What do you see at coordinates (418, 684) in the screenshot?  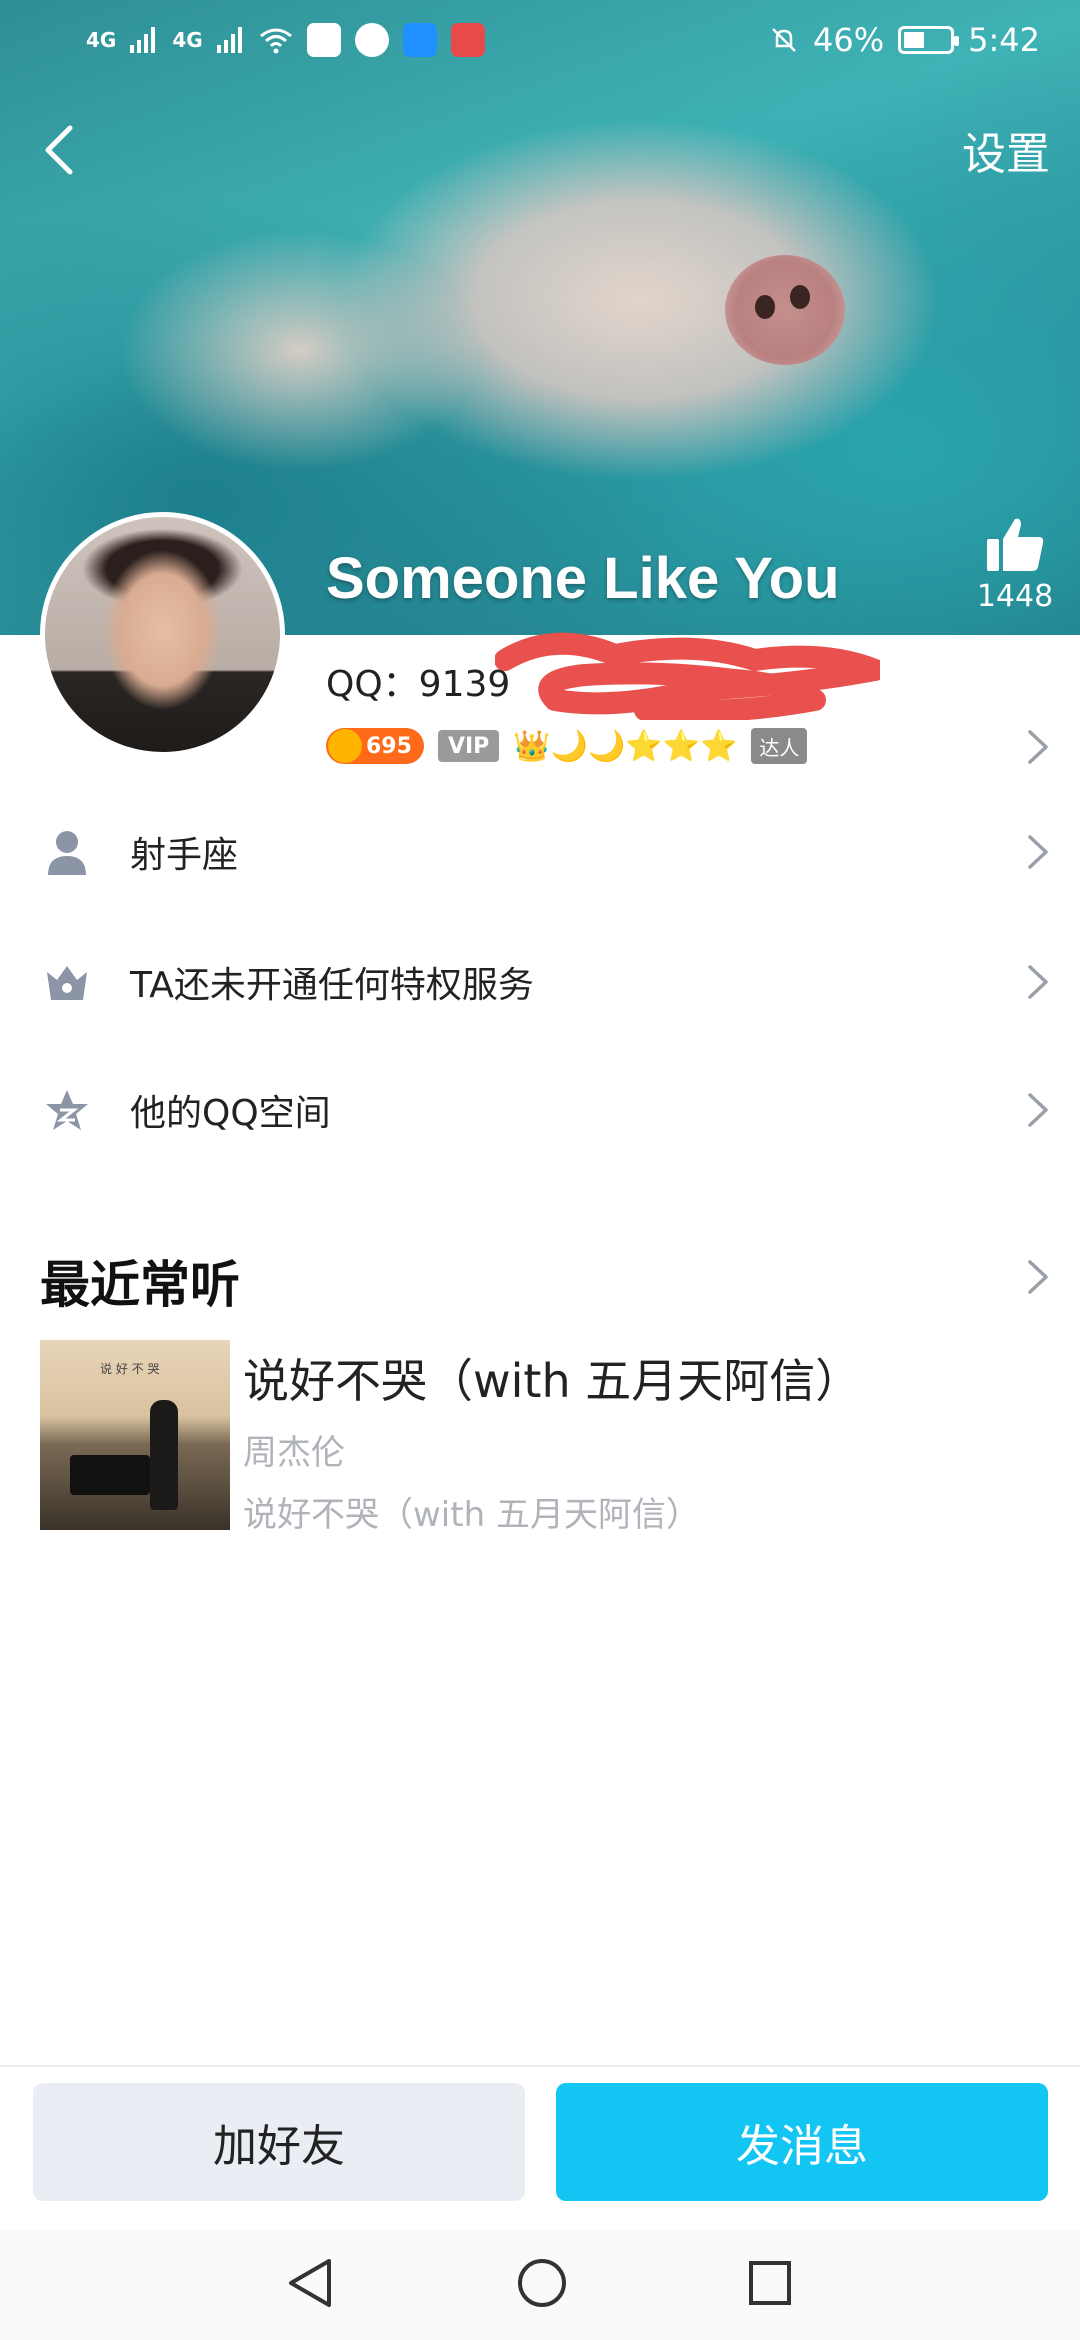 I see `qq-number: QQ：9139` at bounding box center [418, 684].